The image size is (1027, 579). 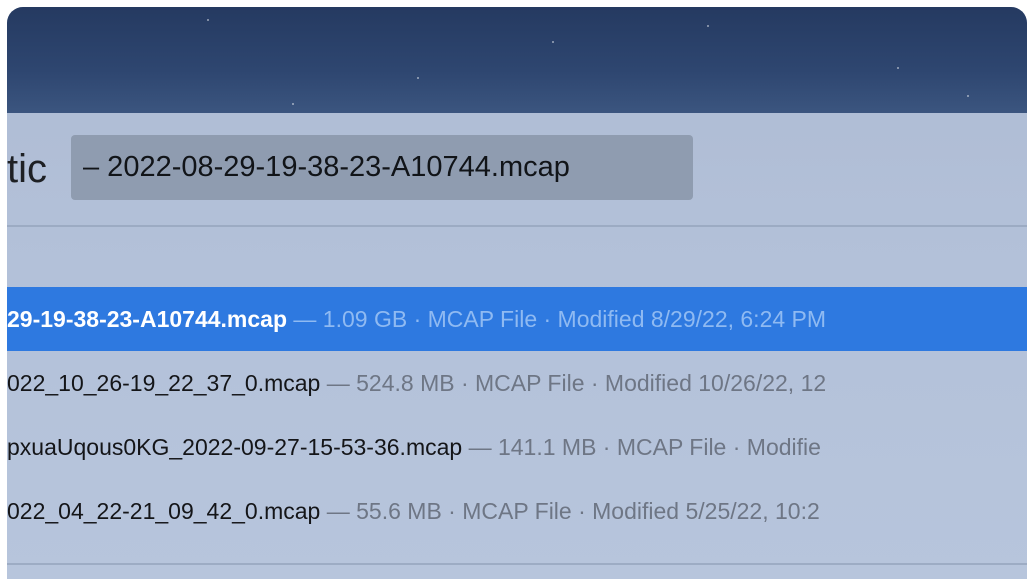 What do you see at coordinates (382, 167) in the screenshot?
I see `document-title: – 2022-08-29-19-38-23-A10744.mcap` at bounding box center [382, 167].